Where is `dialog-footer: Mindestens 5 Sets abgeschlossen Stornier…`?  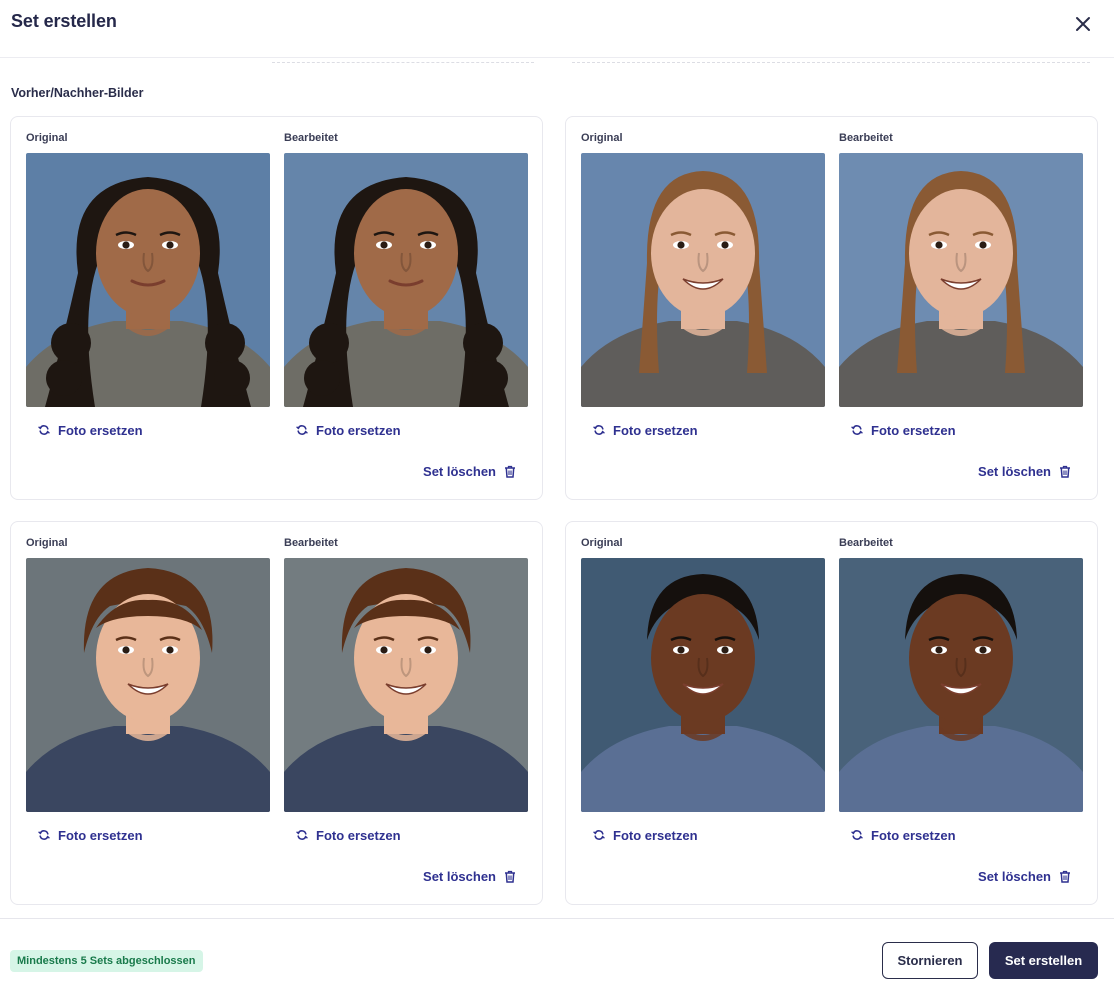 dialog-footer: Mindestens 5 Sets abgeschlossen Stornier… is located at coordinates (557, 952).